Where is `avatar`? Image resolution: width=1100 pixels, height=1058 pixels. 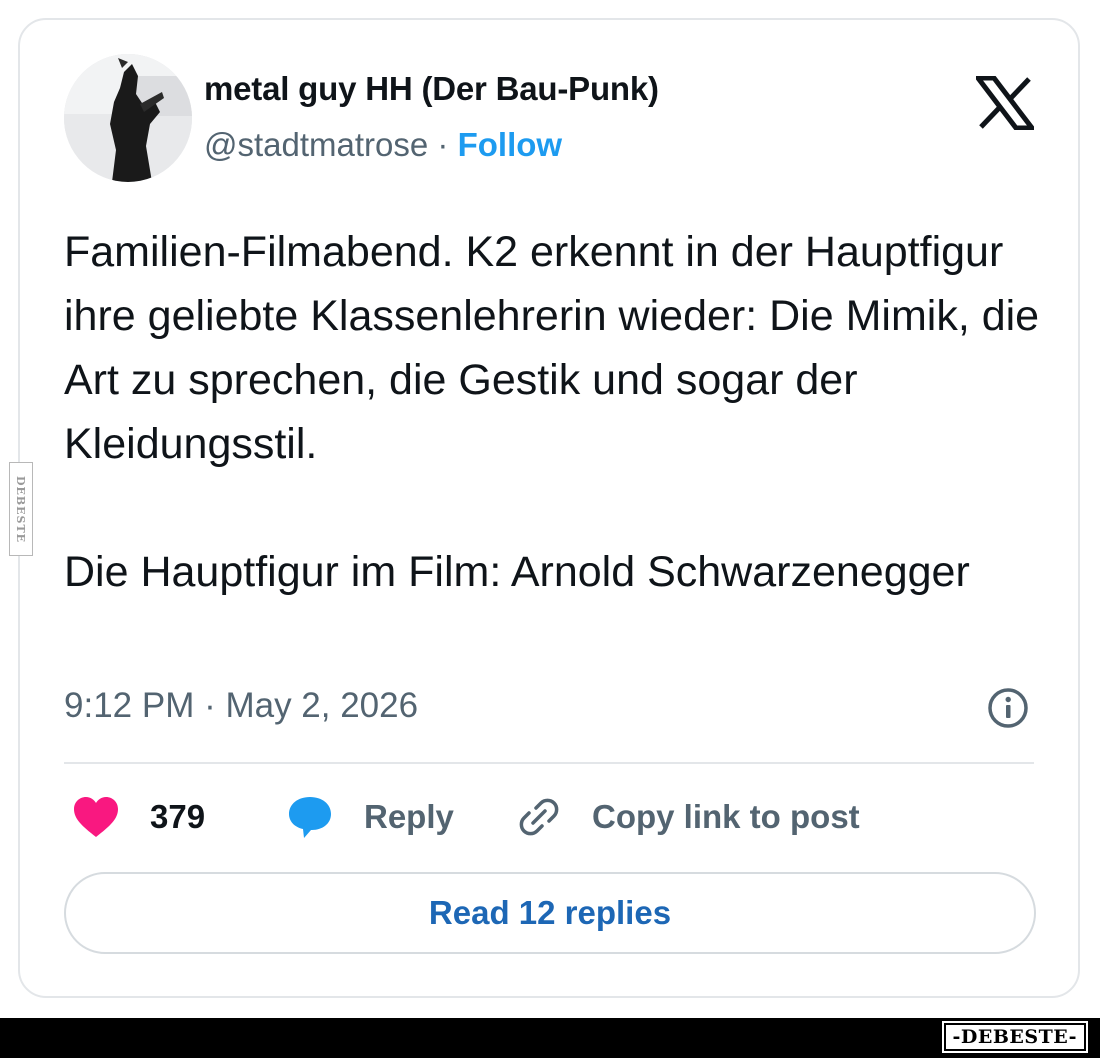
avatar is located at coordinates (128, 118).